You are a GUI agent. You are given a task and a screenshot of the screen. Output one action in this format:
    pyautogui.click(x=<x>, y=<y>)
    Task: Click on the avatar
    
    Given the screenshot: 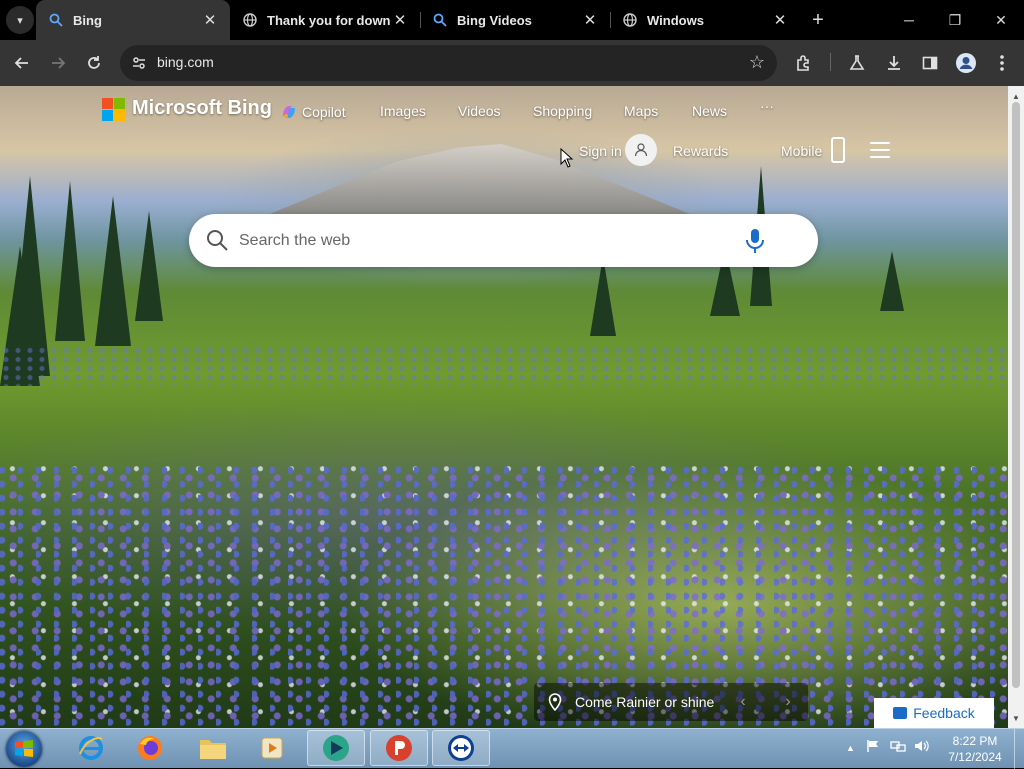 What is the action you would take?
    pyautogui.click(x=641, y=150)
    